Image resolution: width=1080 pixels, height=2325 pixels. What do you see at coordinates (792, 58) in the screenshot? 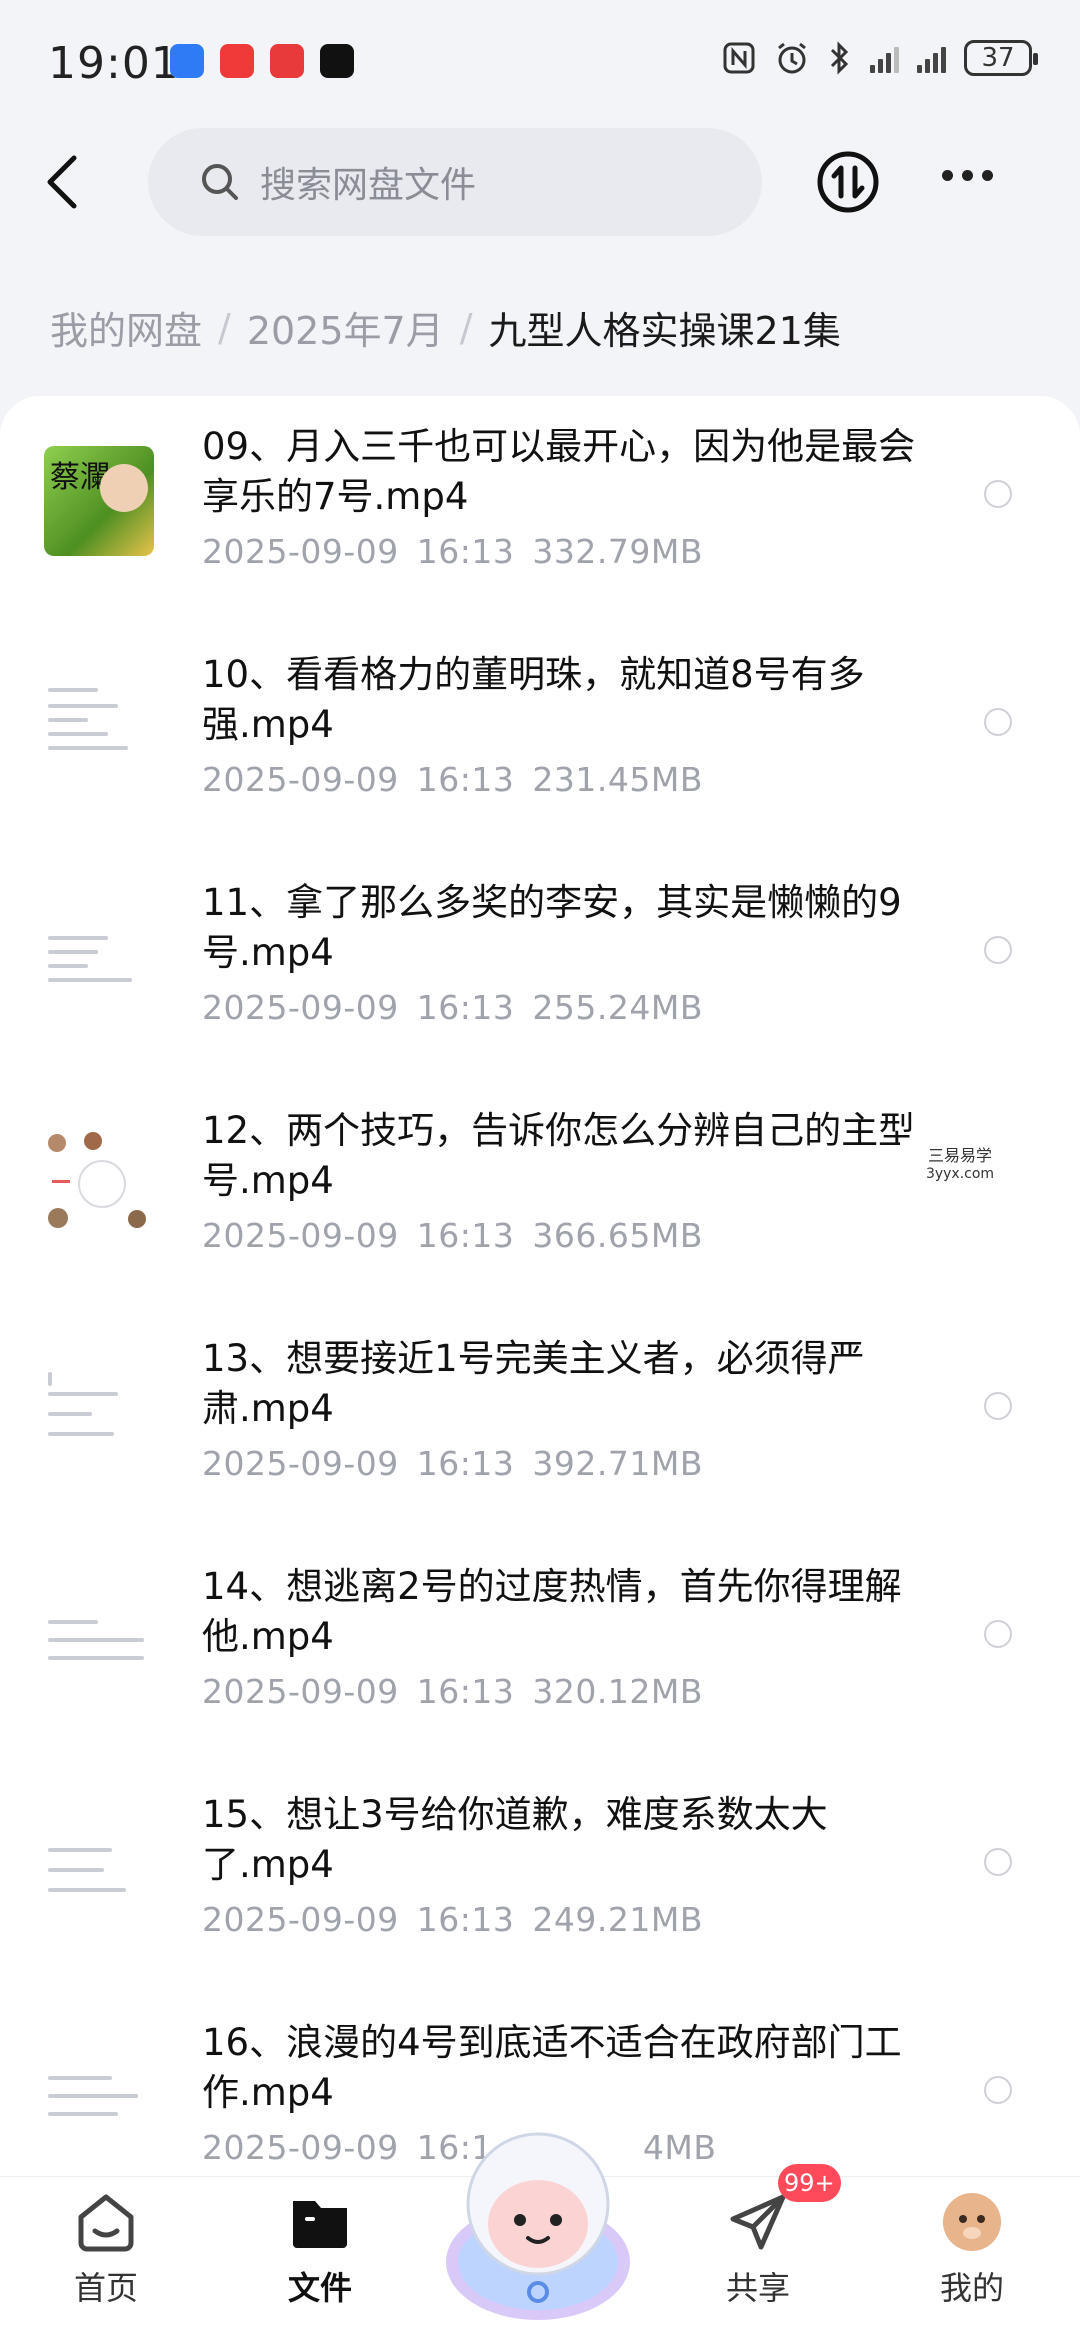
I see `alarm-icon` at bounding box center [792, 58].